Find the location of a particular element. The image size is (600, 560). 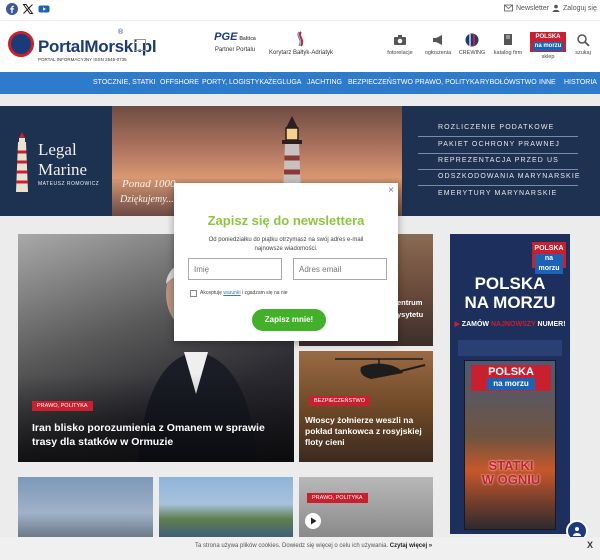

cookie-read-more-link: Czytaj więcej » is located at coordinates (411, 546).